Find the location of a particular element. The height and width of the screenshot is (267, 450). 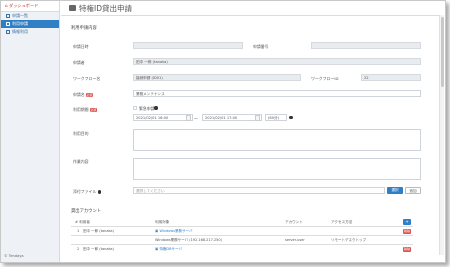

urgent-checkbox is located at coordinates (135, 108).